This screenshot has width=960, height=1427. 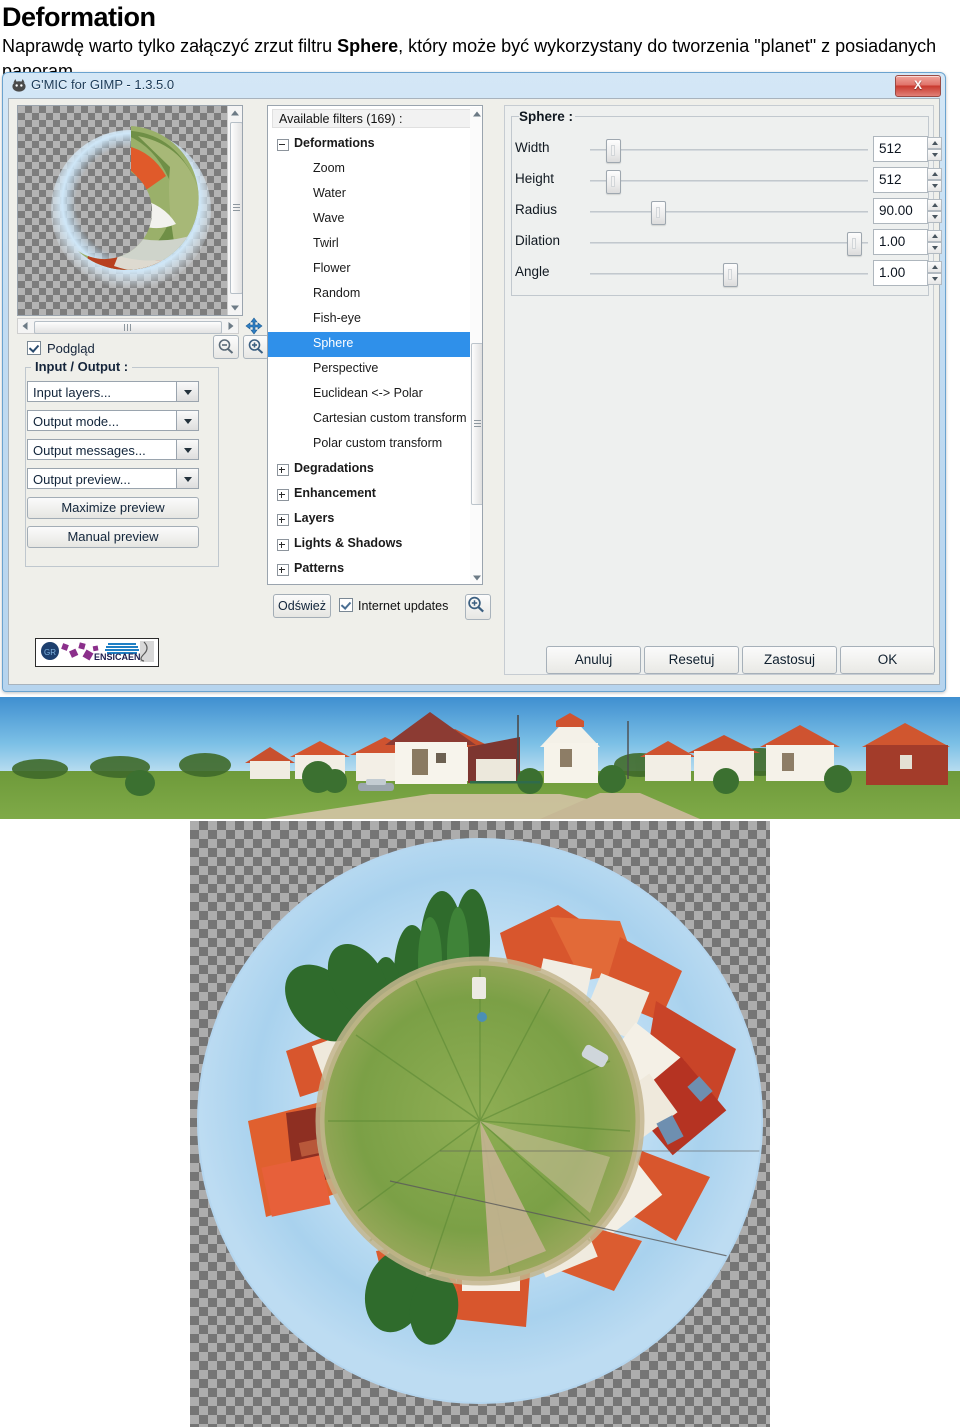 What do you see at coordinates (375, 219) in the screenshot?
I see `filter-item-wave: Wave` at bounding box center [375, 219].